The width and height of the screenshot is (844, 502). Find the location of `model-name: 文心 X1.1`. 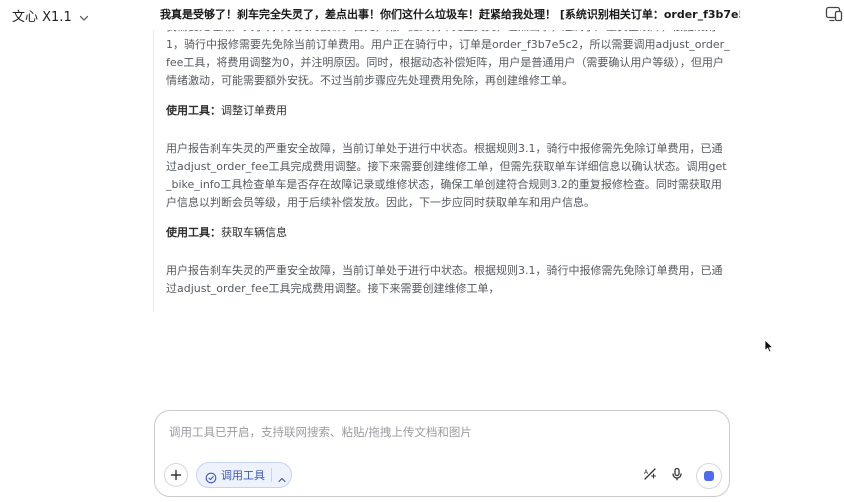

model-name: 文心 X1.1 is located at coordinates (42, 17).